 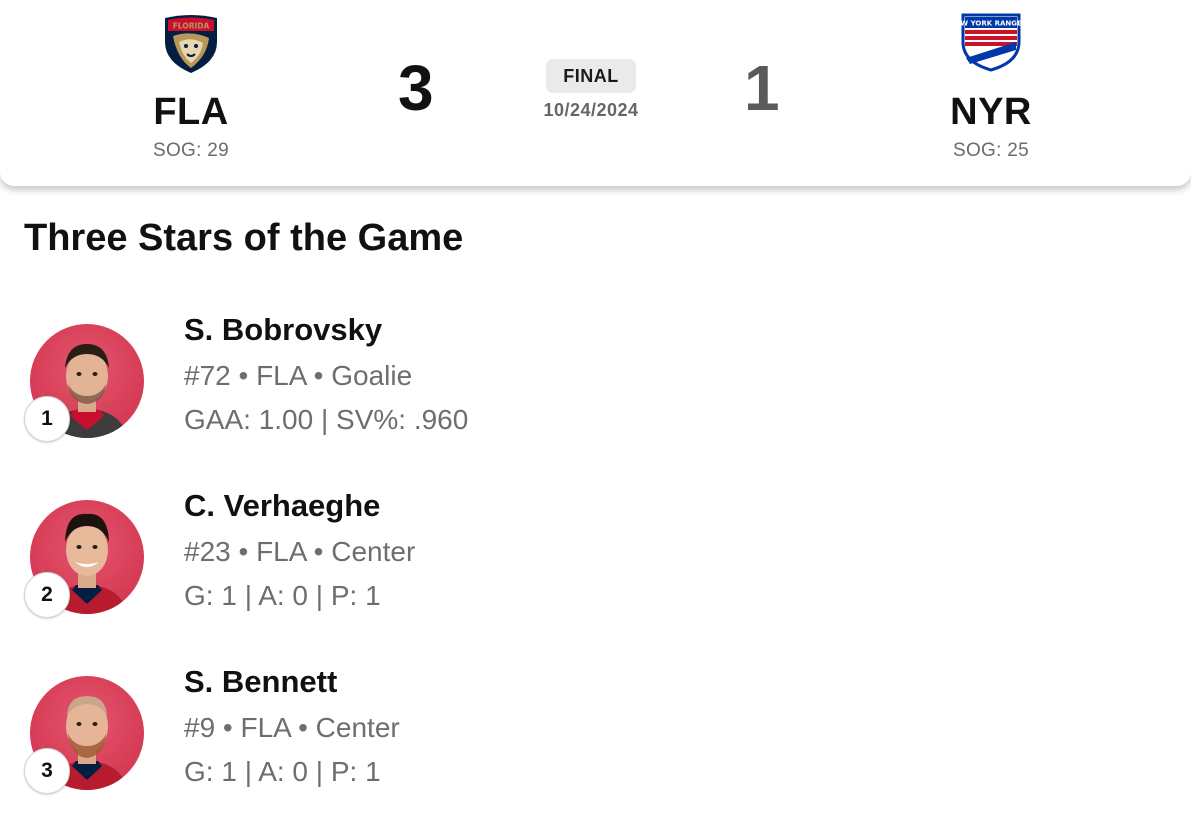 What do you see at coordinates (300, 551) in the screenshot?
I see `player-meta: #23 • FLA • Center` at bounding box center [300, 551].